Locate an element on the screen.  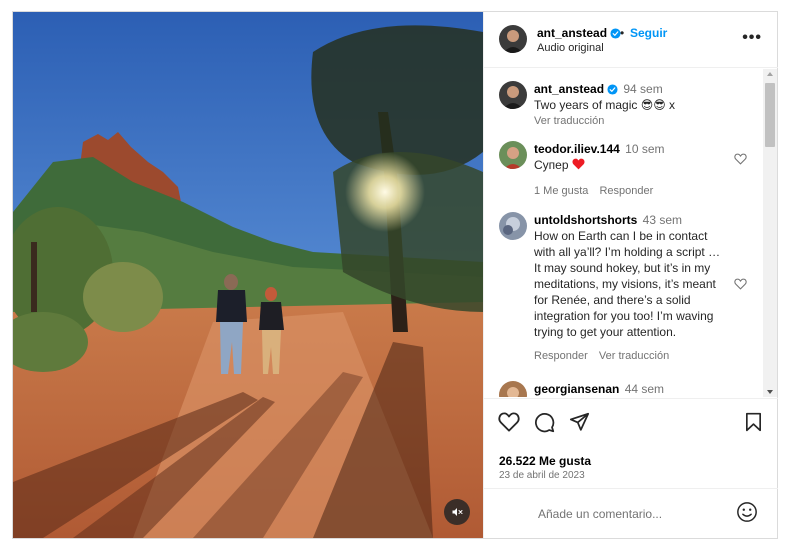
comment-body: georgiansenan 44 sem is located at coordinates (639, 389).